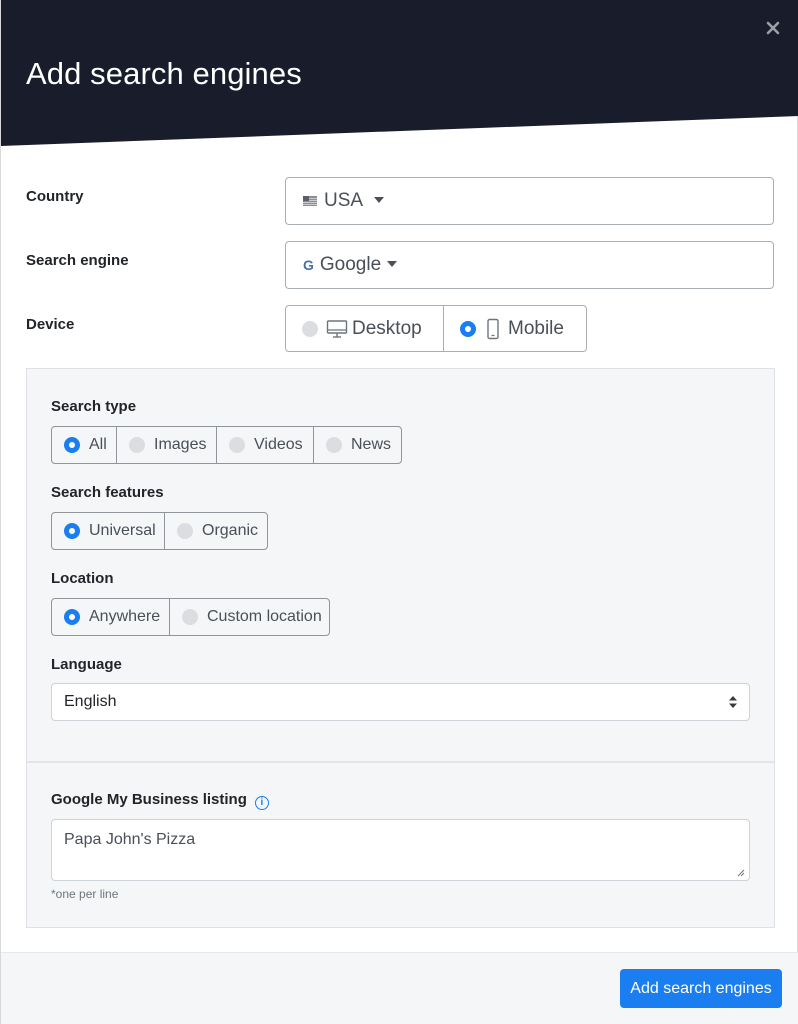  I want to click on panel-divider, so click(400, 762).